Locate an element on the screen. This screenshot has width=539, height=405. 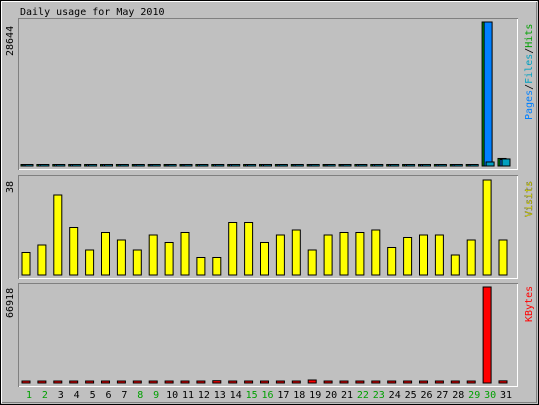
x-tick-label: 16 is located at coordinates (267, 395).